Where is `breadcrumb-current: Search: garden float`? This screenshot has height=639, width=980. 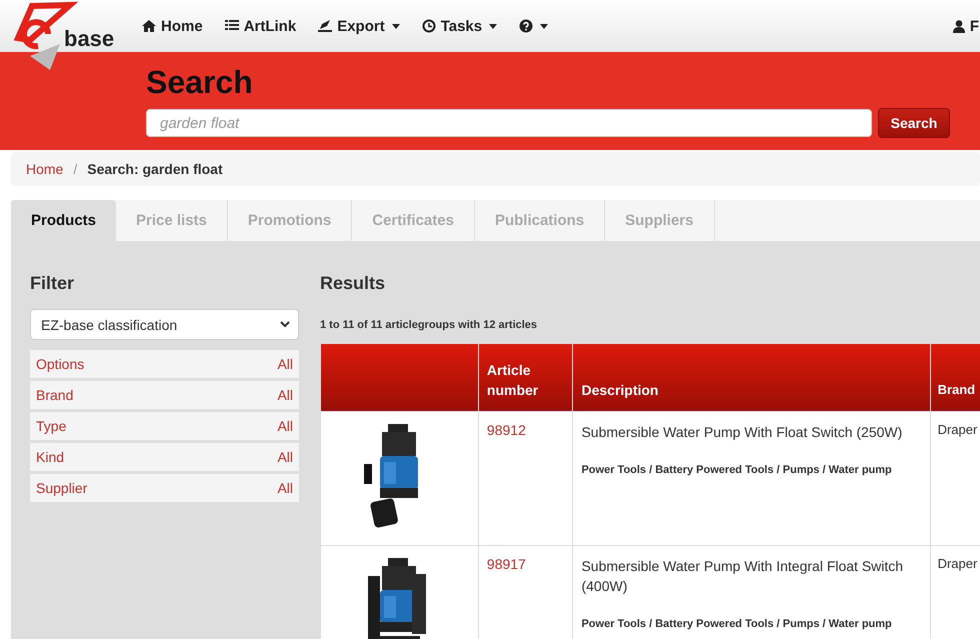
breadcrumb-current: Search: garden float is located at coordinates (155, 169).